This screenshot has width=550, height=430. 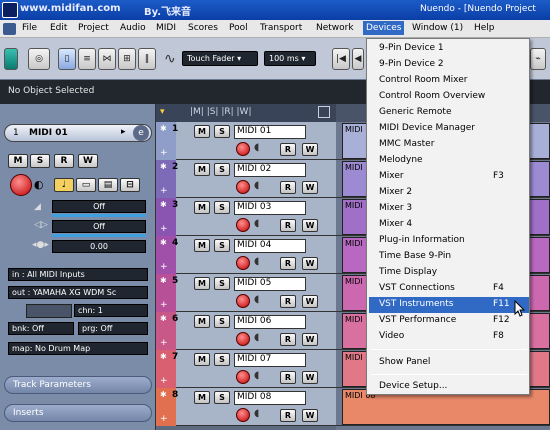 What do you see at coordinates (246, 179) in the screenshot?
I see `track-row: ✱ 2 M S MIDI 02 ◖ R W +` at bounding box center [246, 179].